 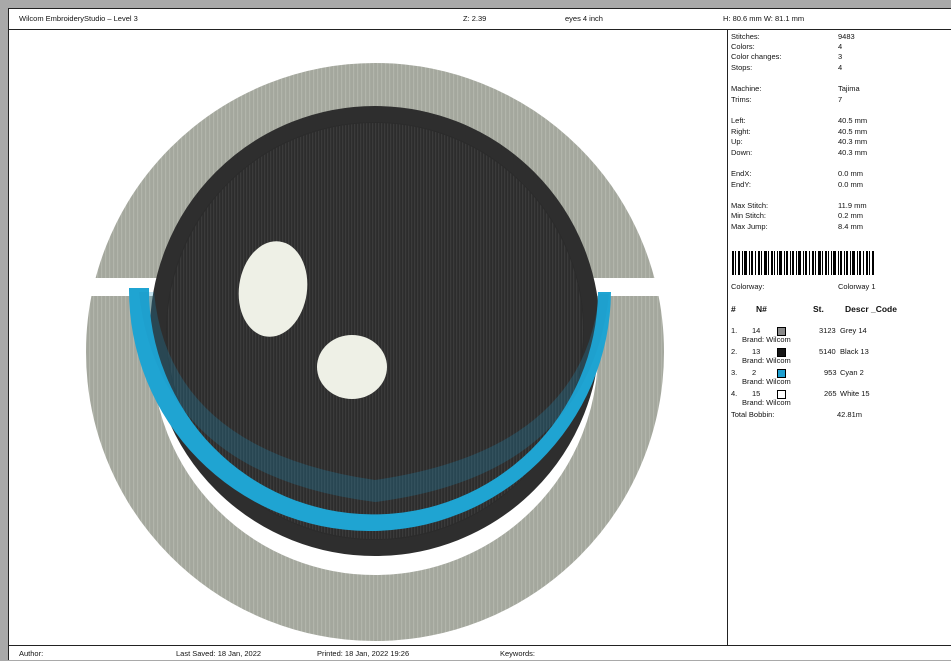 I want to click on stat-row: Max Jump: 8.4 mm, so click(x=797, y=226).